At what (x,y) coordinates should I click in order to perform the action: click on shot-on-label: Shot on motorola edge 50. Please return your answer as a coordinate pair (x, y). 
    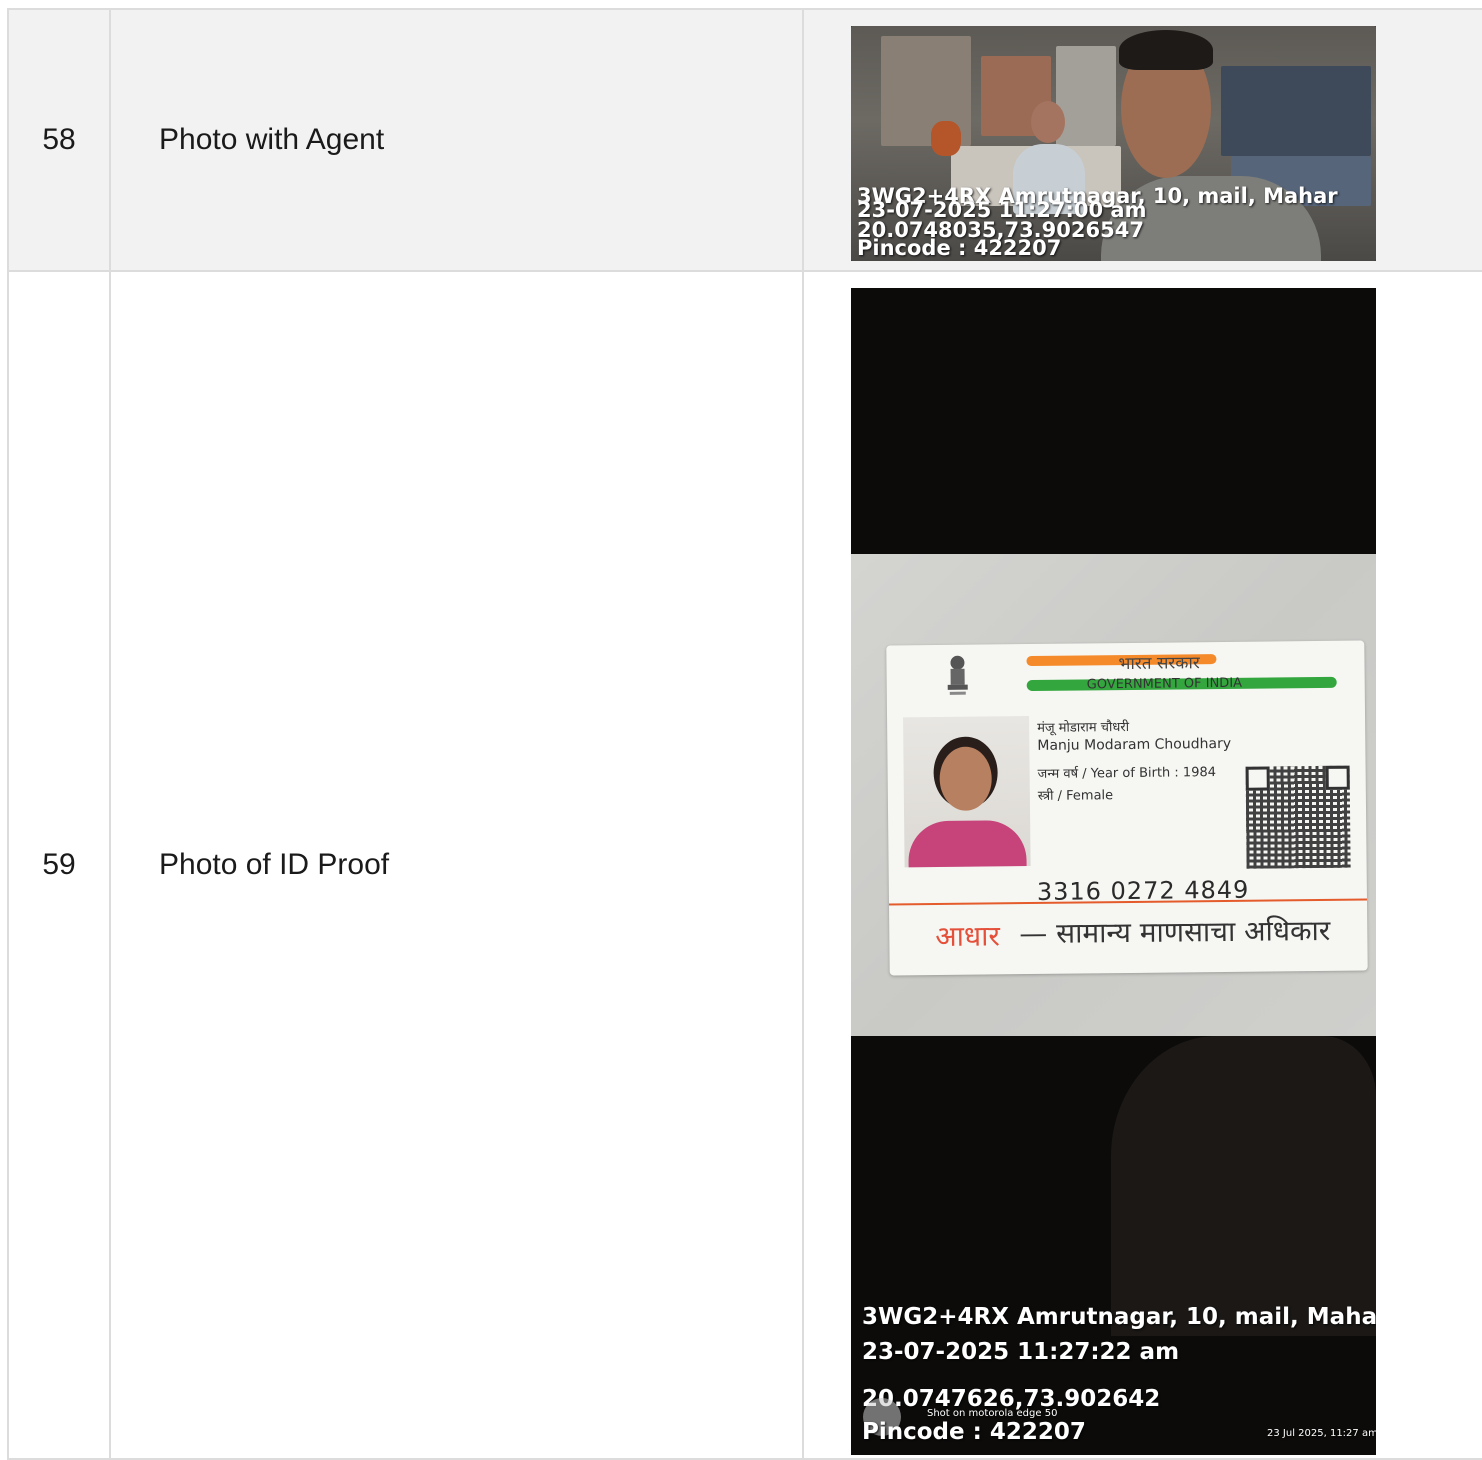
    Looking at the image, I should click on (992, 1413).